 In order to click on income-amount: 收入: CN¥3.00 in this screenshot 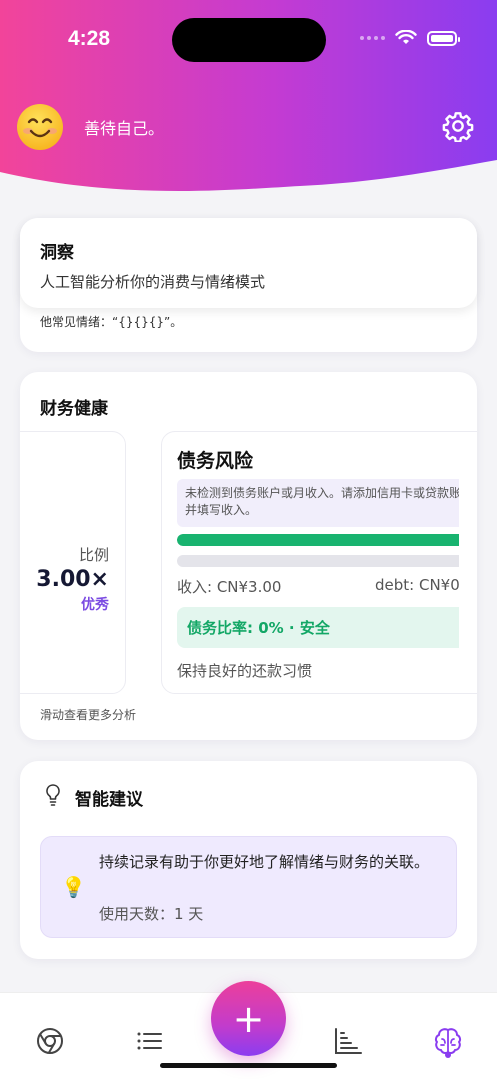, I will do `click(229, 587)`.